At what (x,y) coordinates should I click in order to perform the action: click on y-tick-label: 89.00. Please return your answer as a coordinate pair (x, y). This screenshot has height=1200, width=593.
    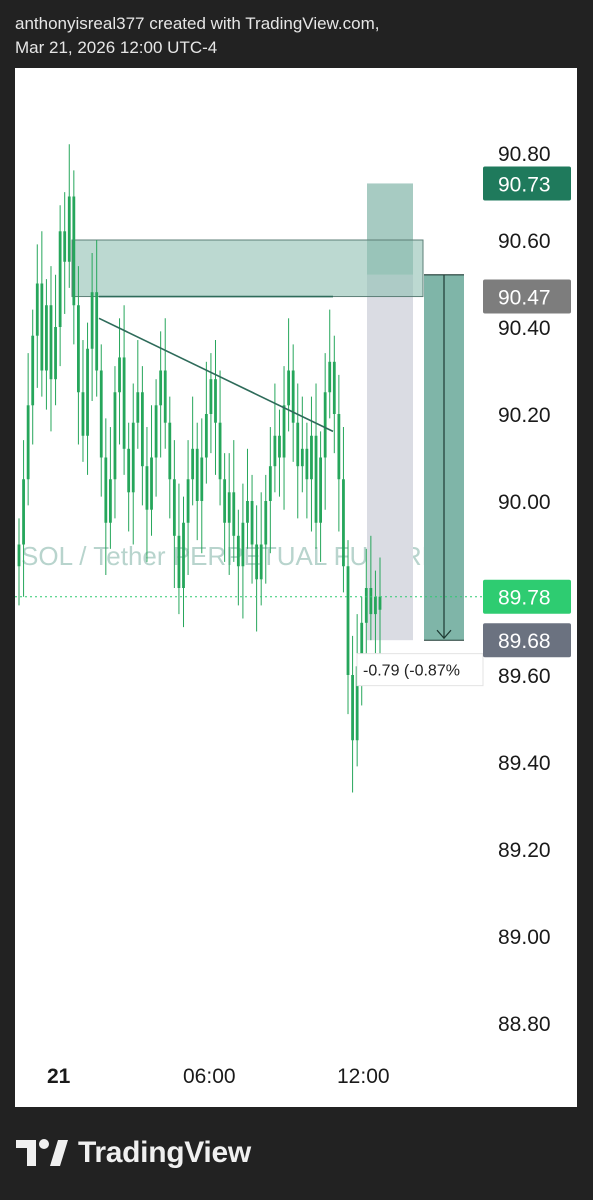
    Looking at the image, I should click on (524, 937).